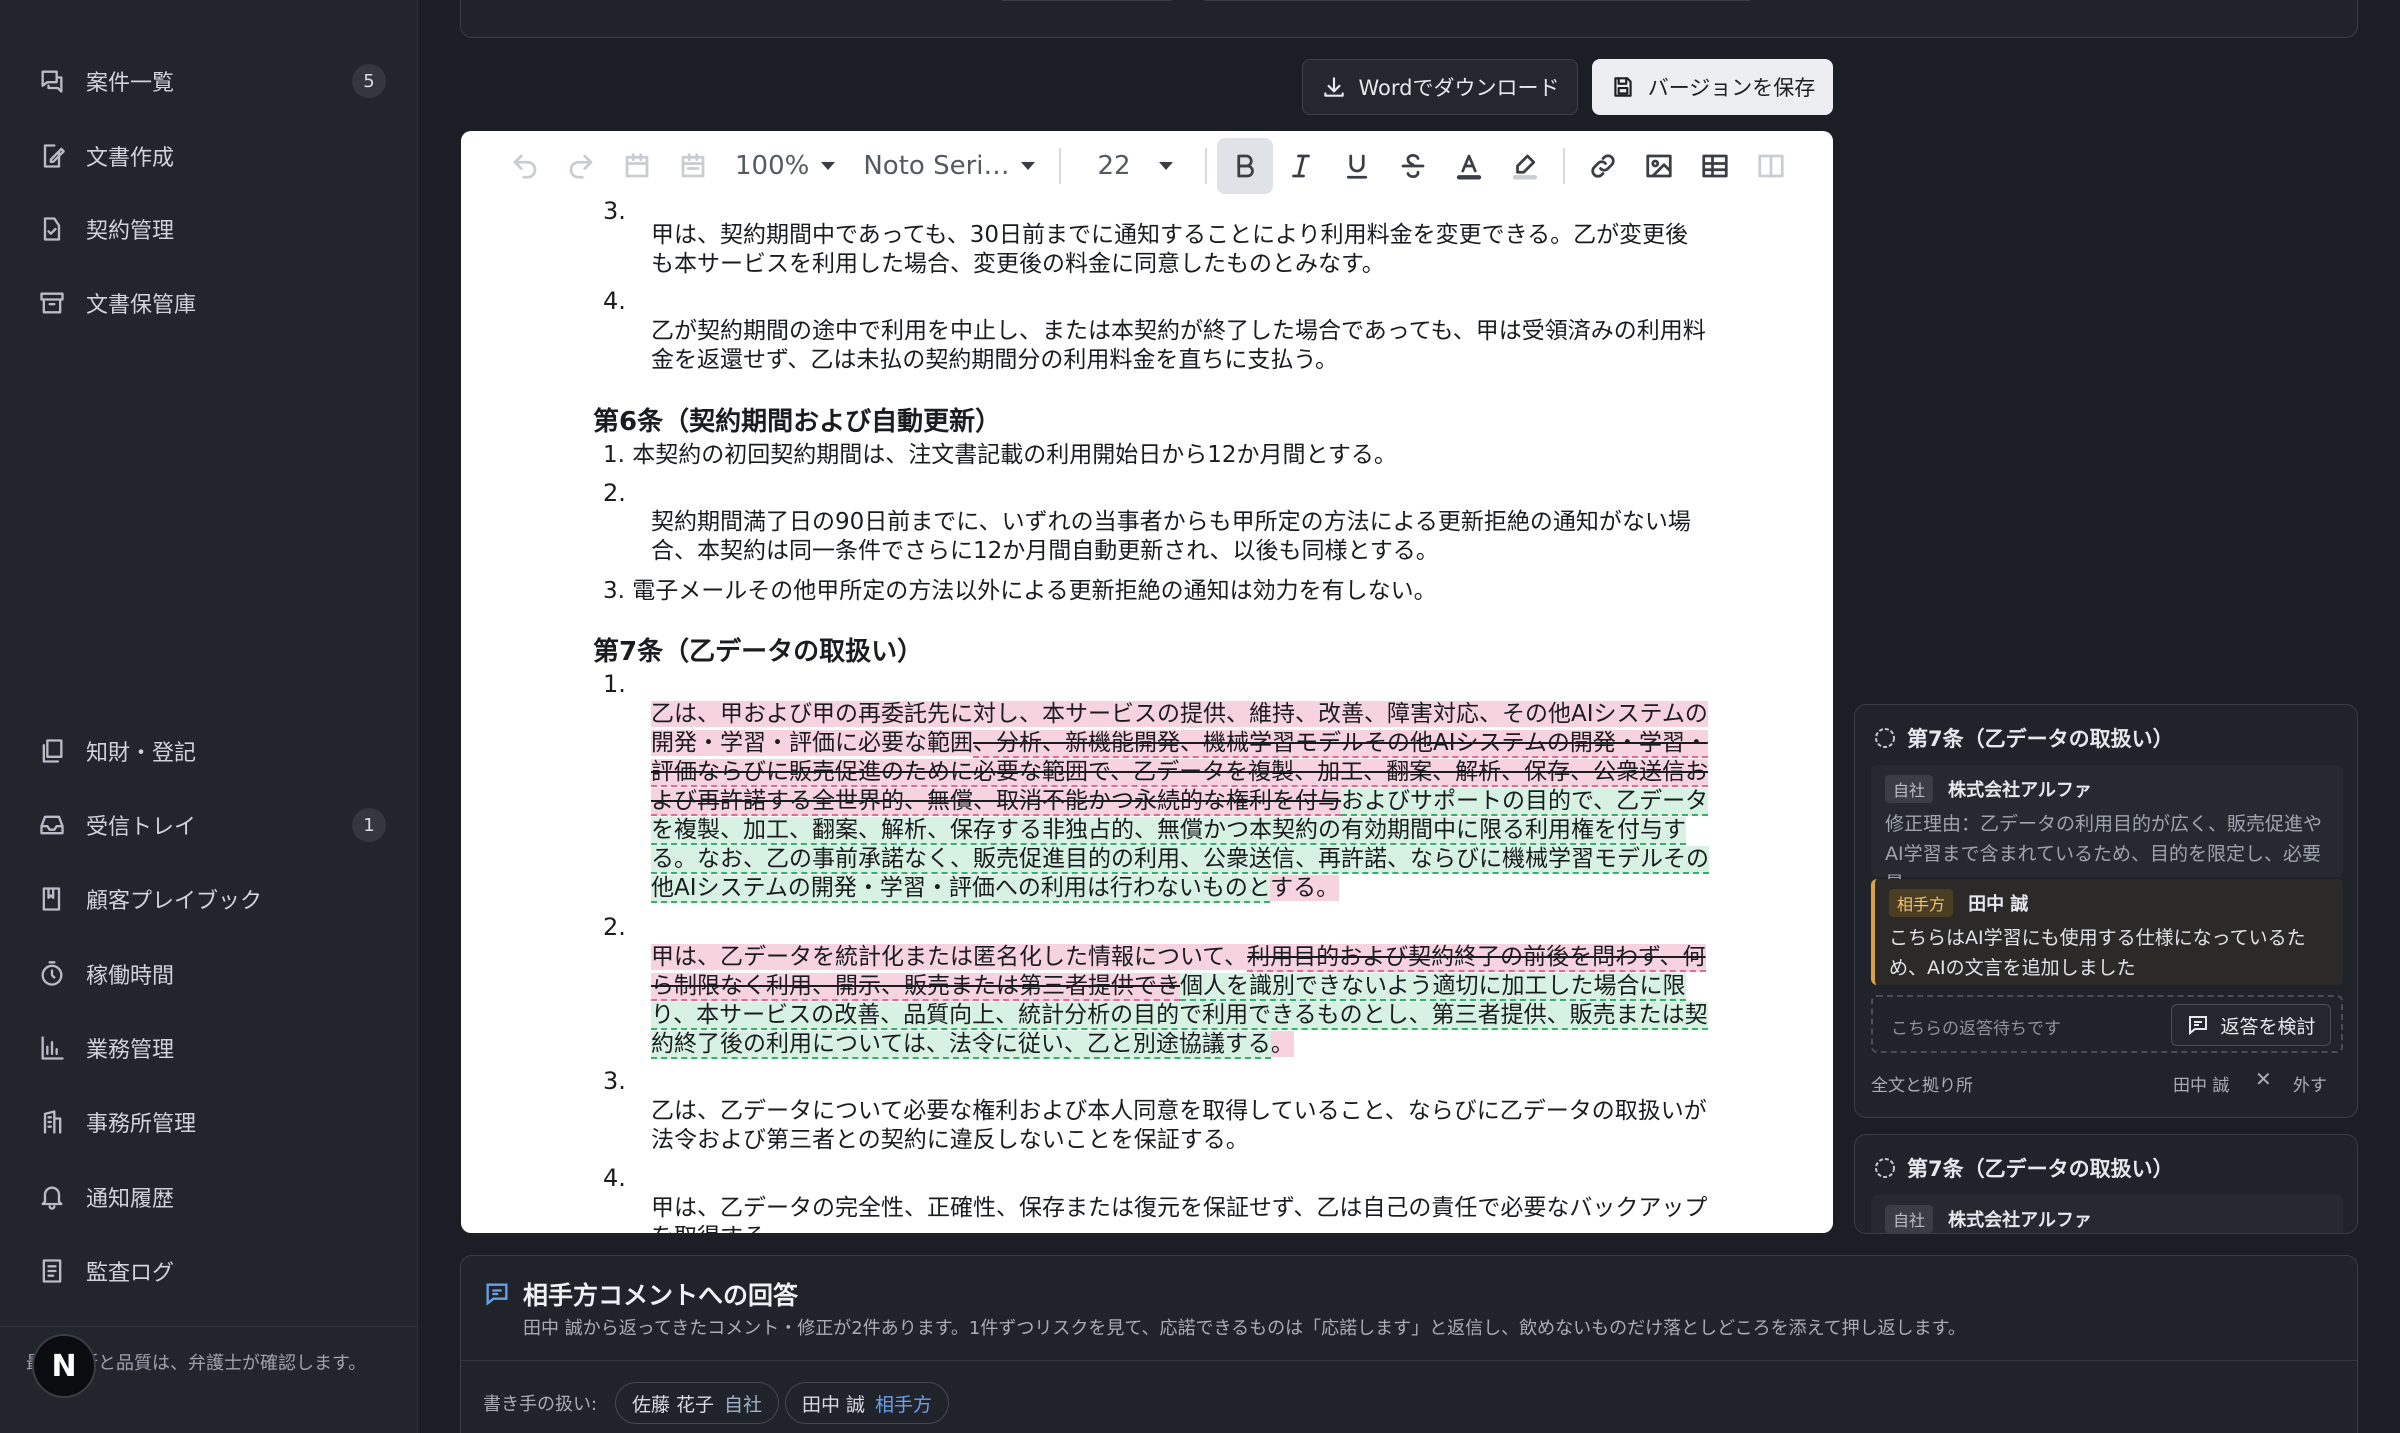  I want to click on count-badge: 5, so click(369, 81).